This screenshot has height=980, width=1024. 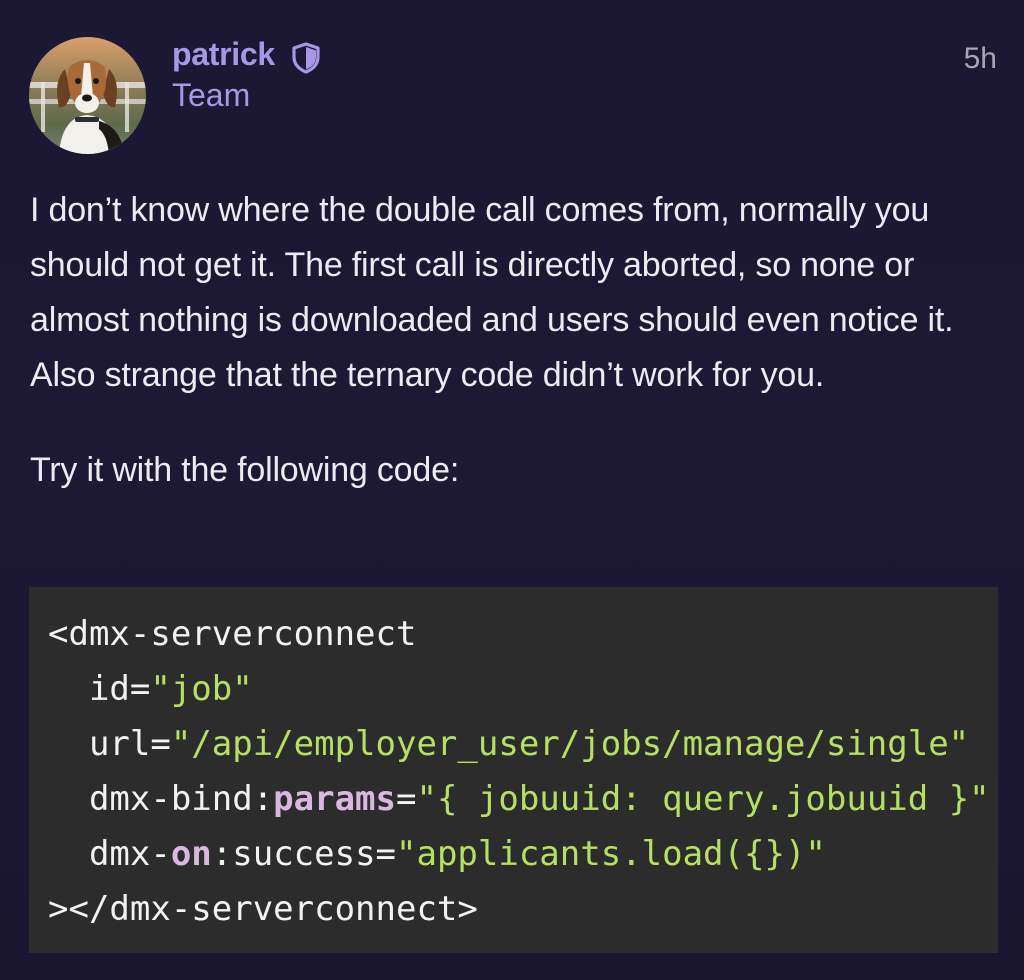 I want to click on code-attr: =, so click(x=406, y=799).